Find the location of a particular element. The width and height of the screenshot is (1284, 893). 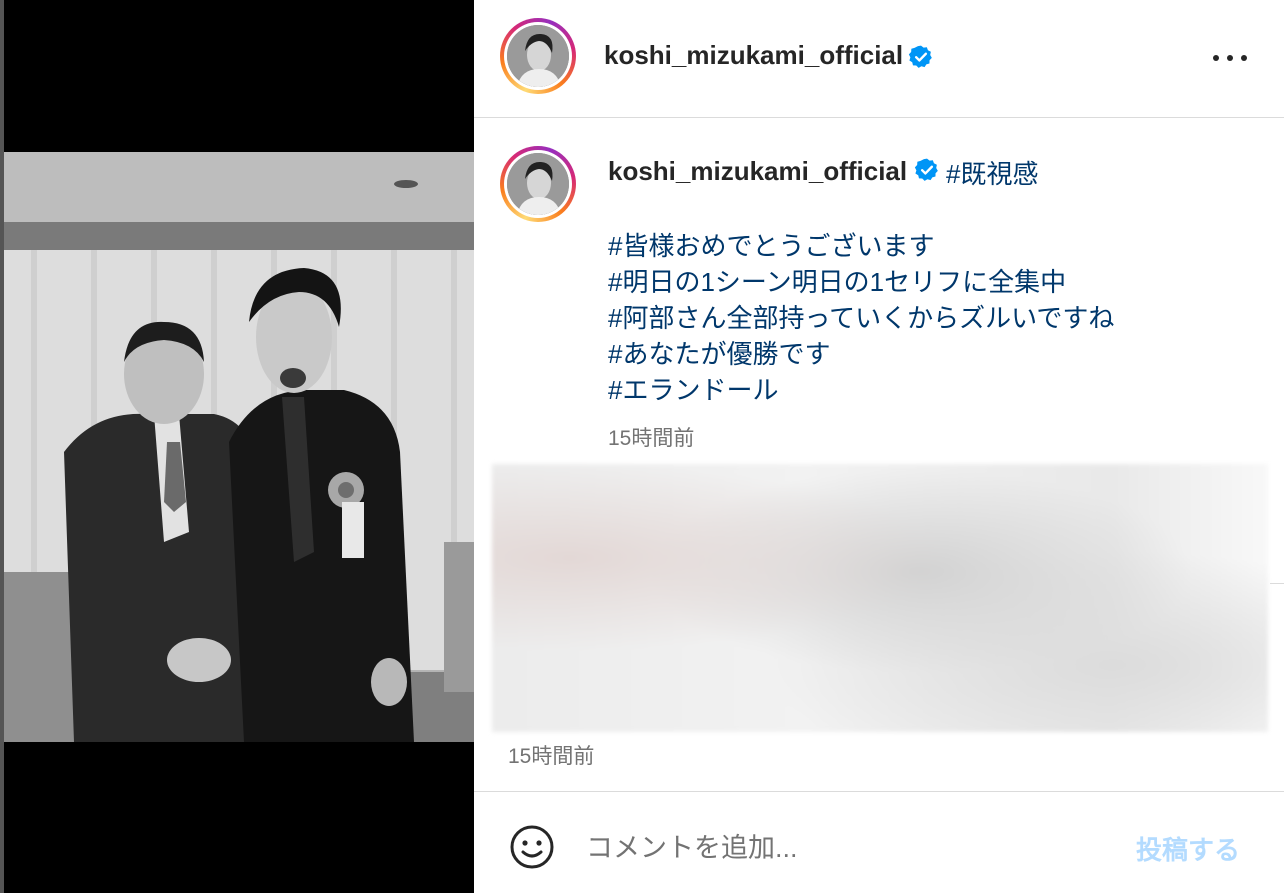

caption-username: koshi_mizukami_official is located at coordinates (757, 171).